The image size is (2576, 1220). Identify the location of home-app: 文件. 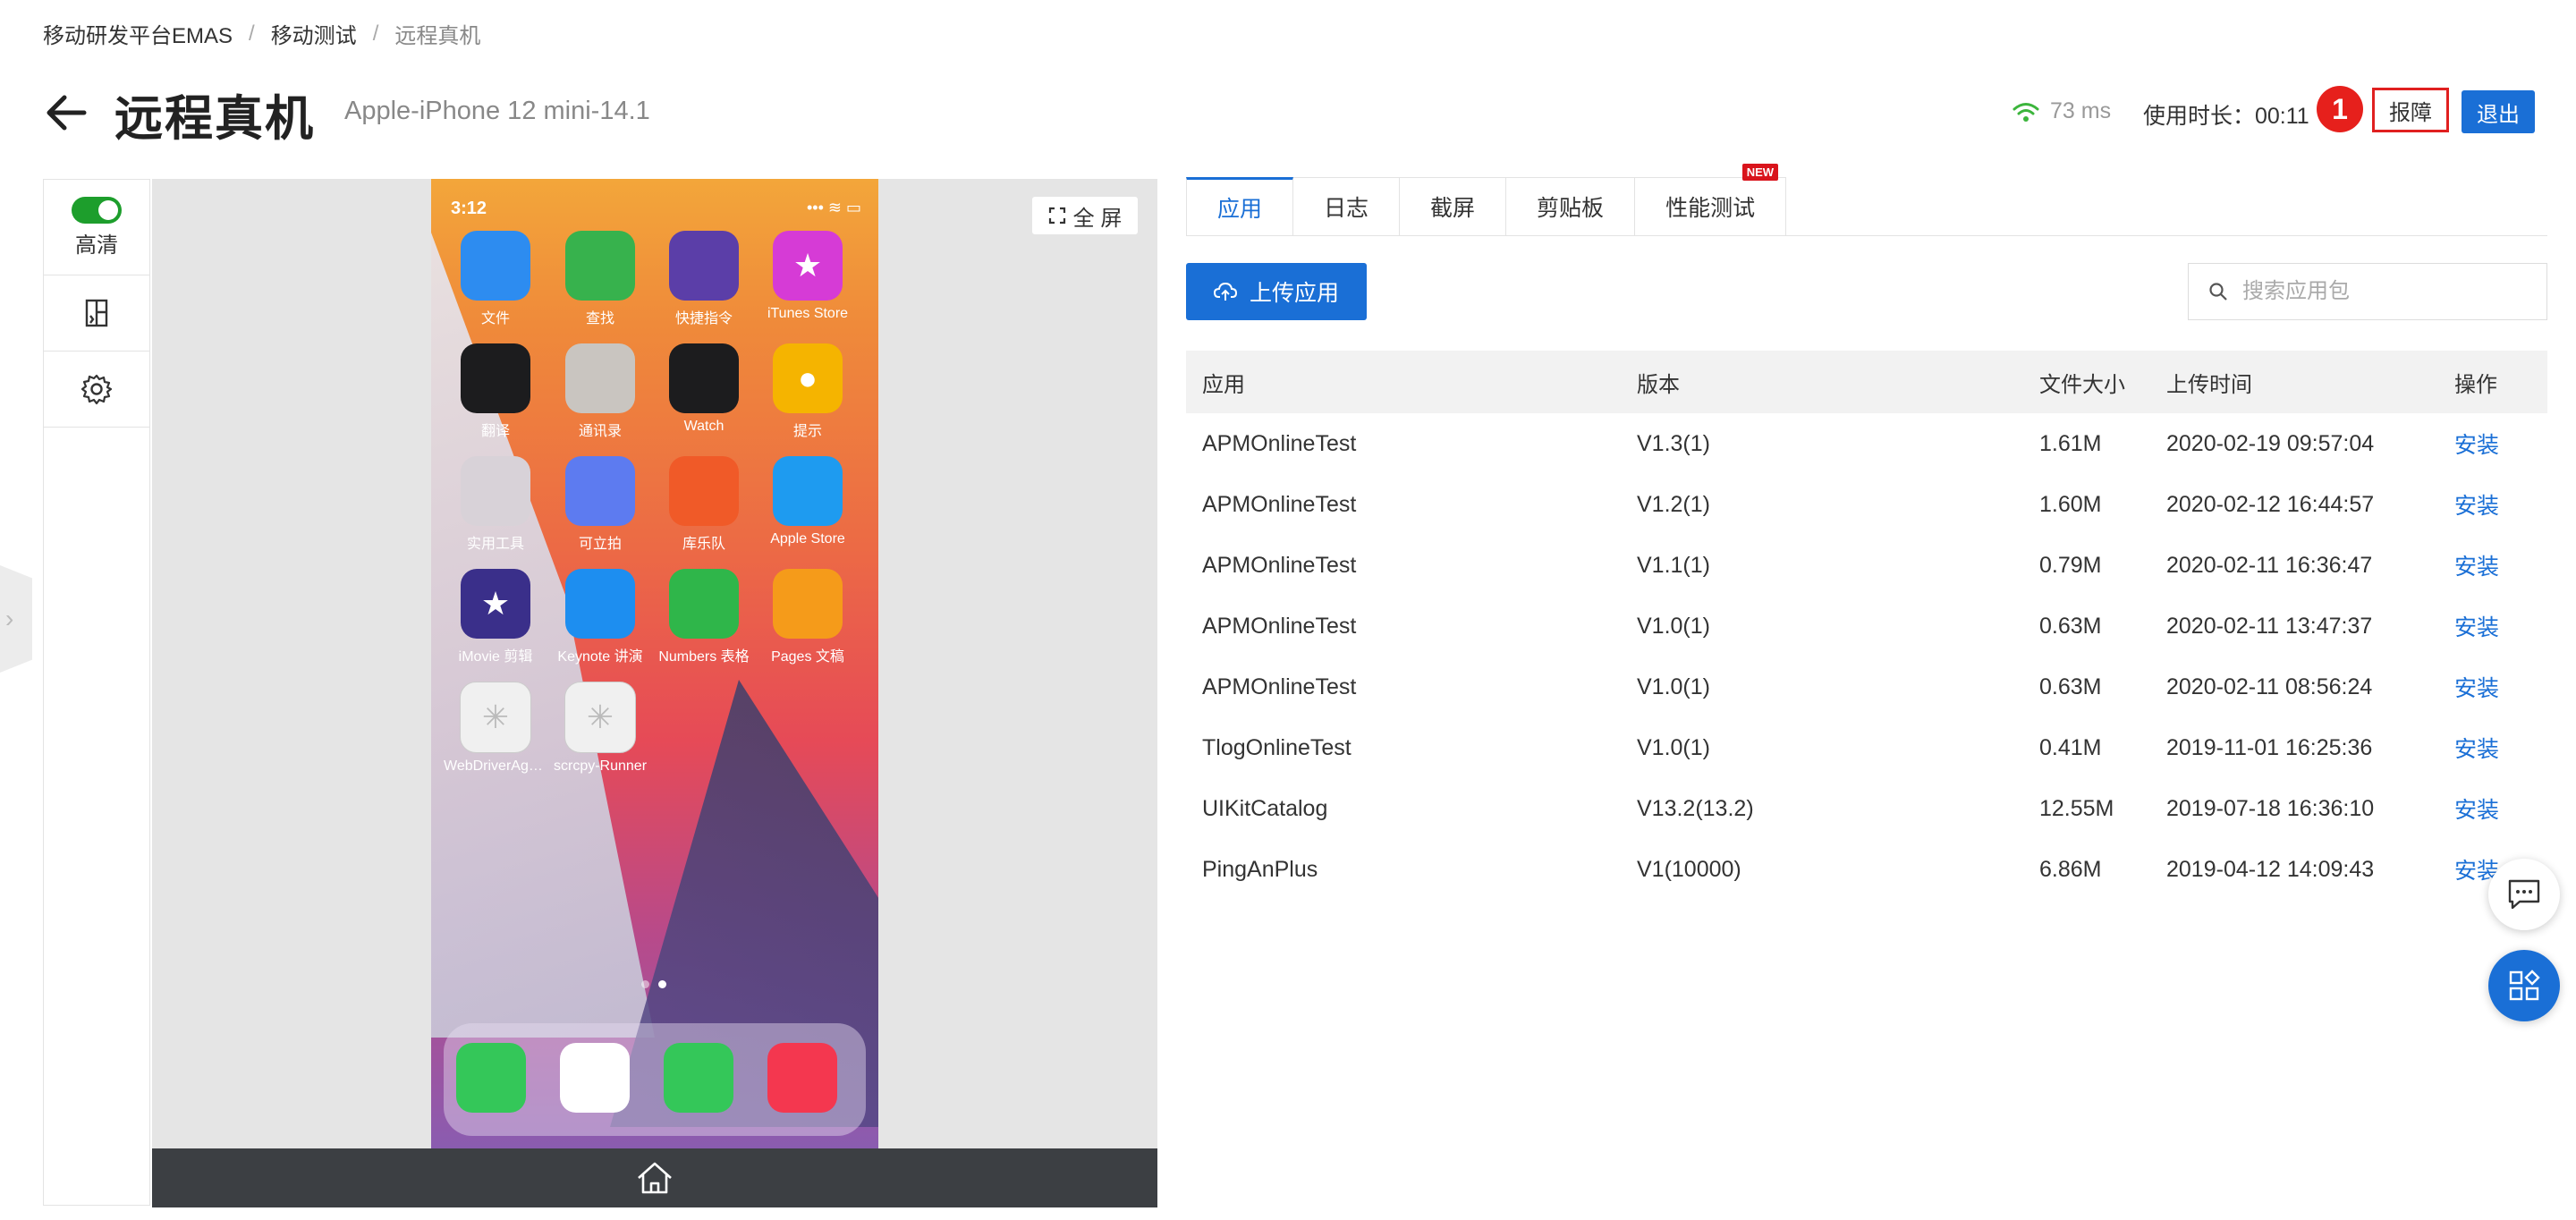
(495, 279).